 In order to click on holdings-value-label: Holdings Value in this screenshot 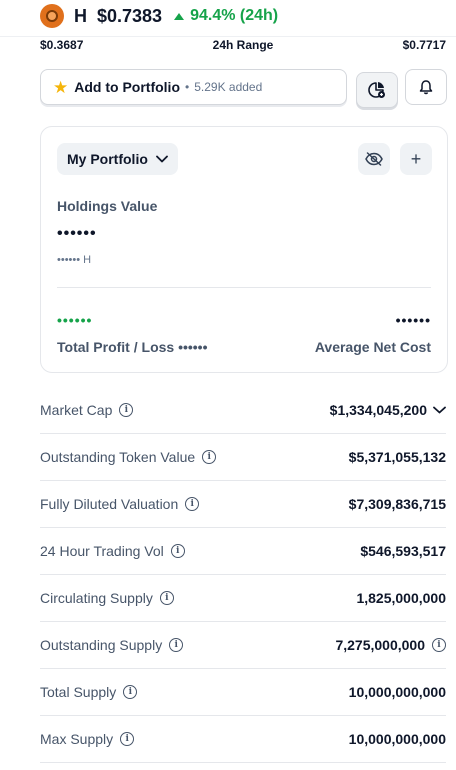, I will do `click(107, 206)`.